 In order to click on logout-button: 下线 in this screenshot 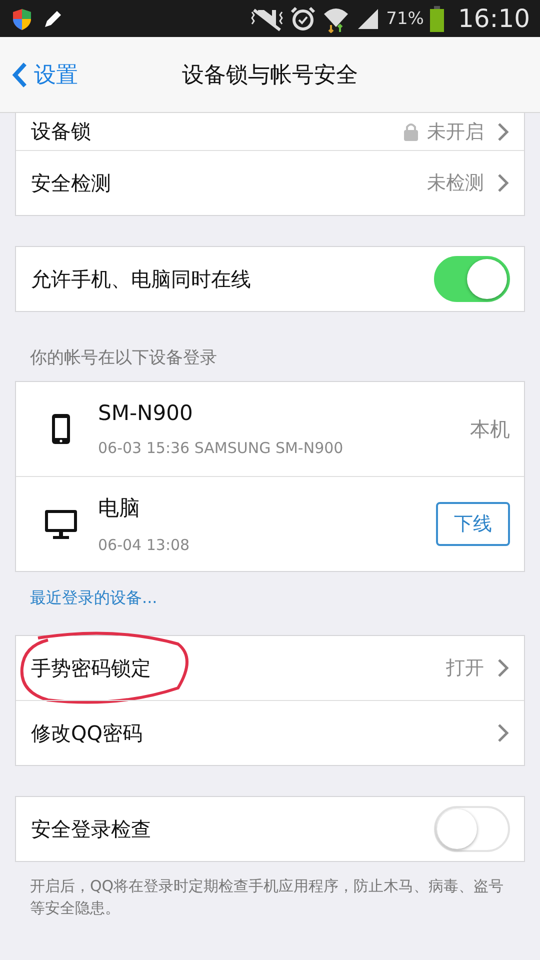, I will do `click(473, 524)`.